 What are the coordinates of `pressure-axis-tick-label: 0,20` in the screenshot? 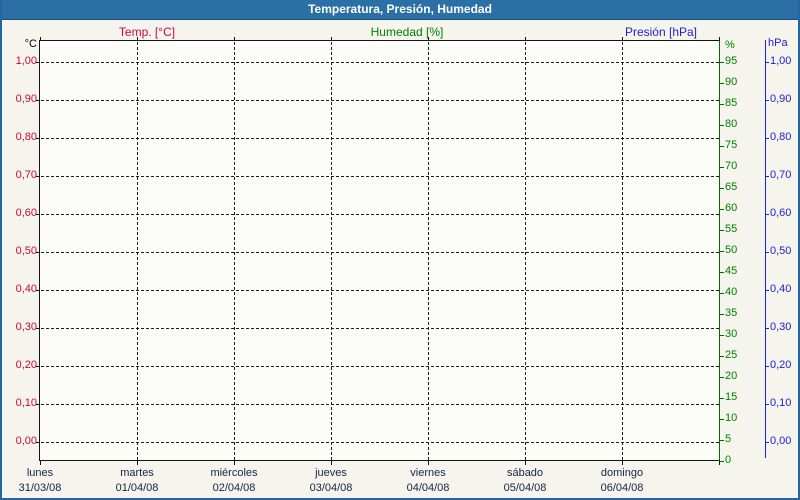 It's located at (781, 365).